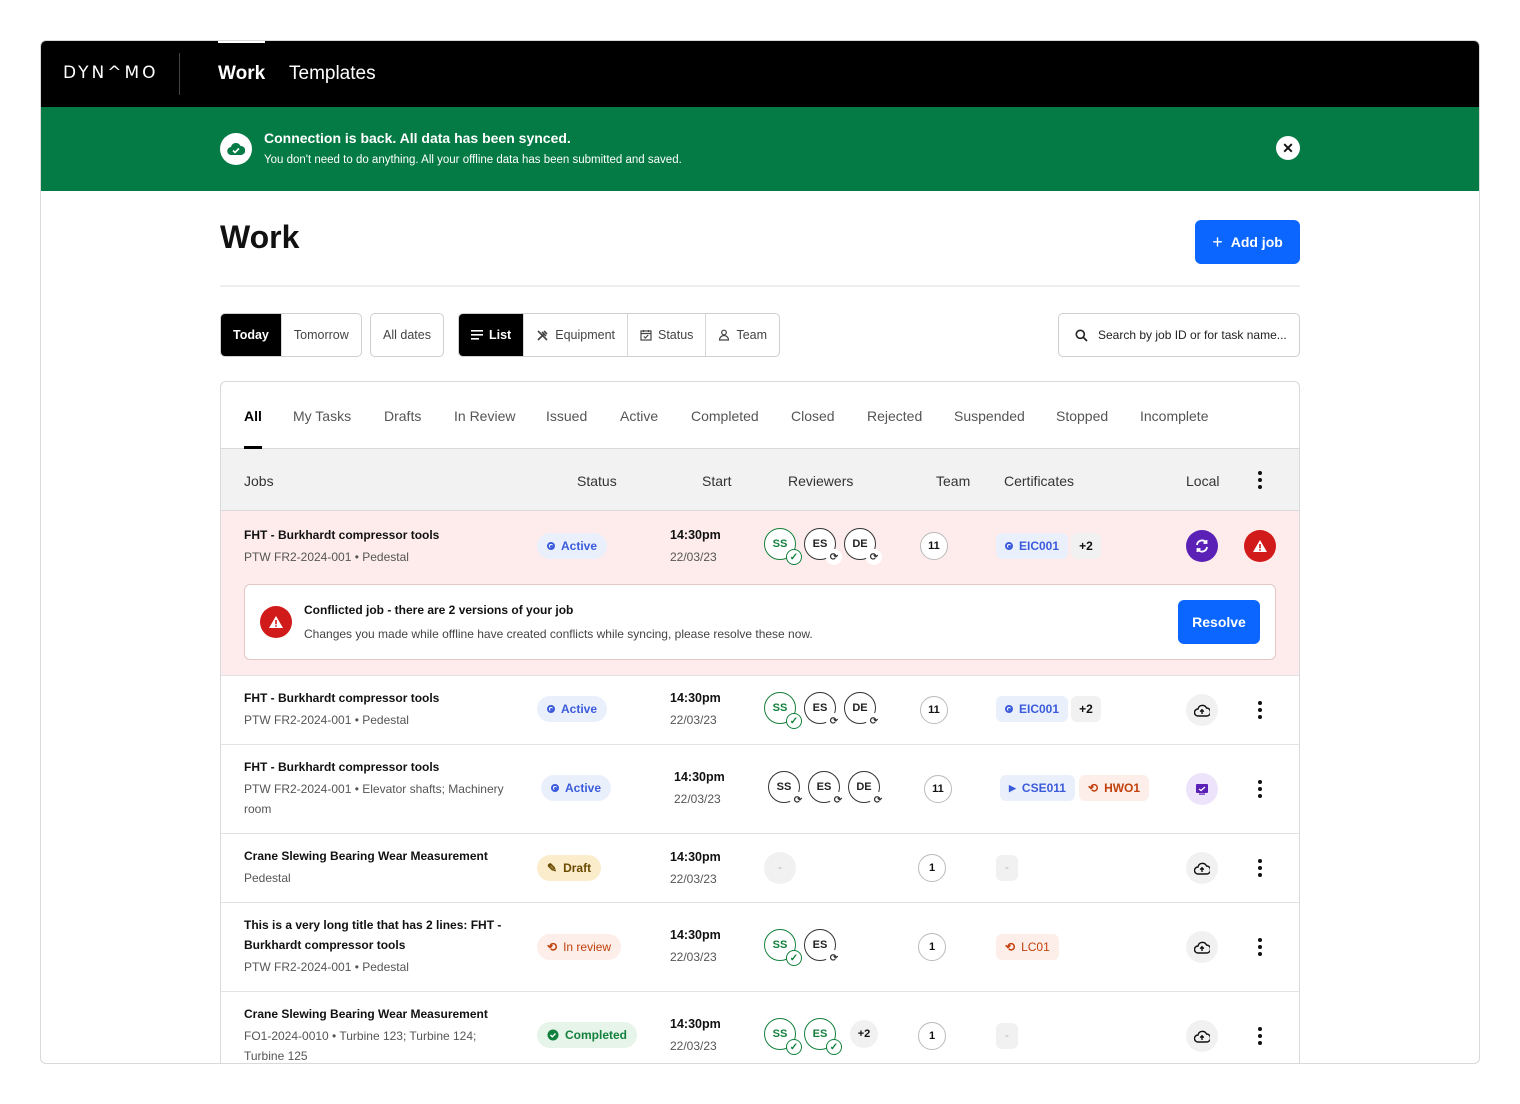  I want to click on view-equipment: Equipment, so click(576, 335).